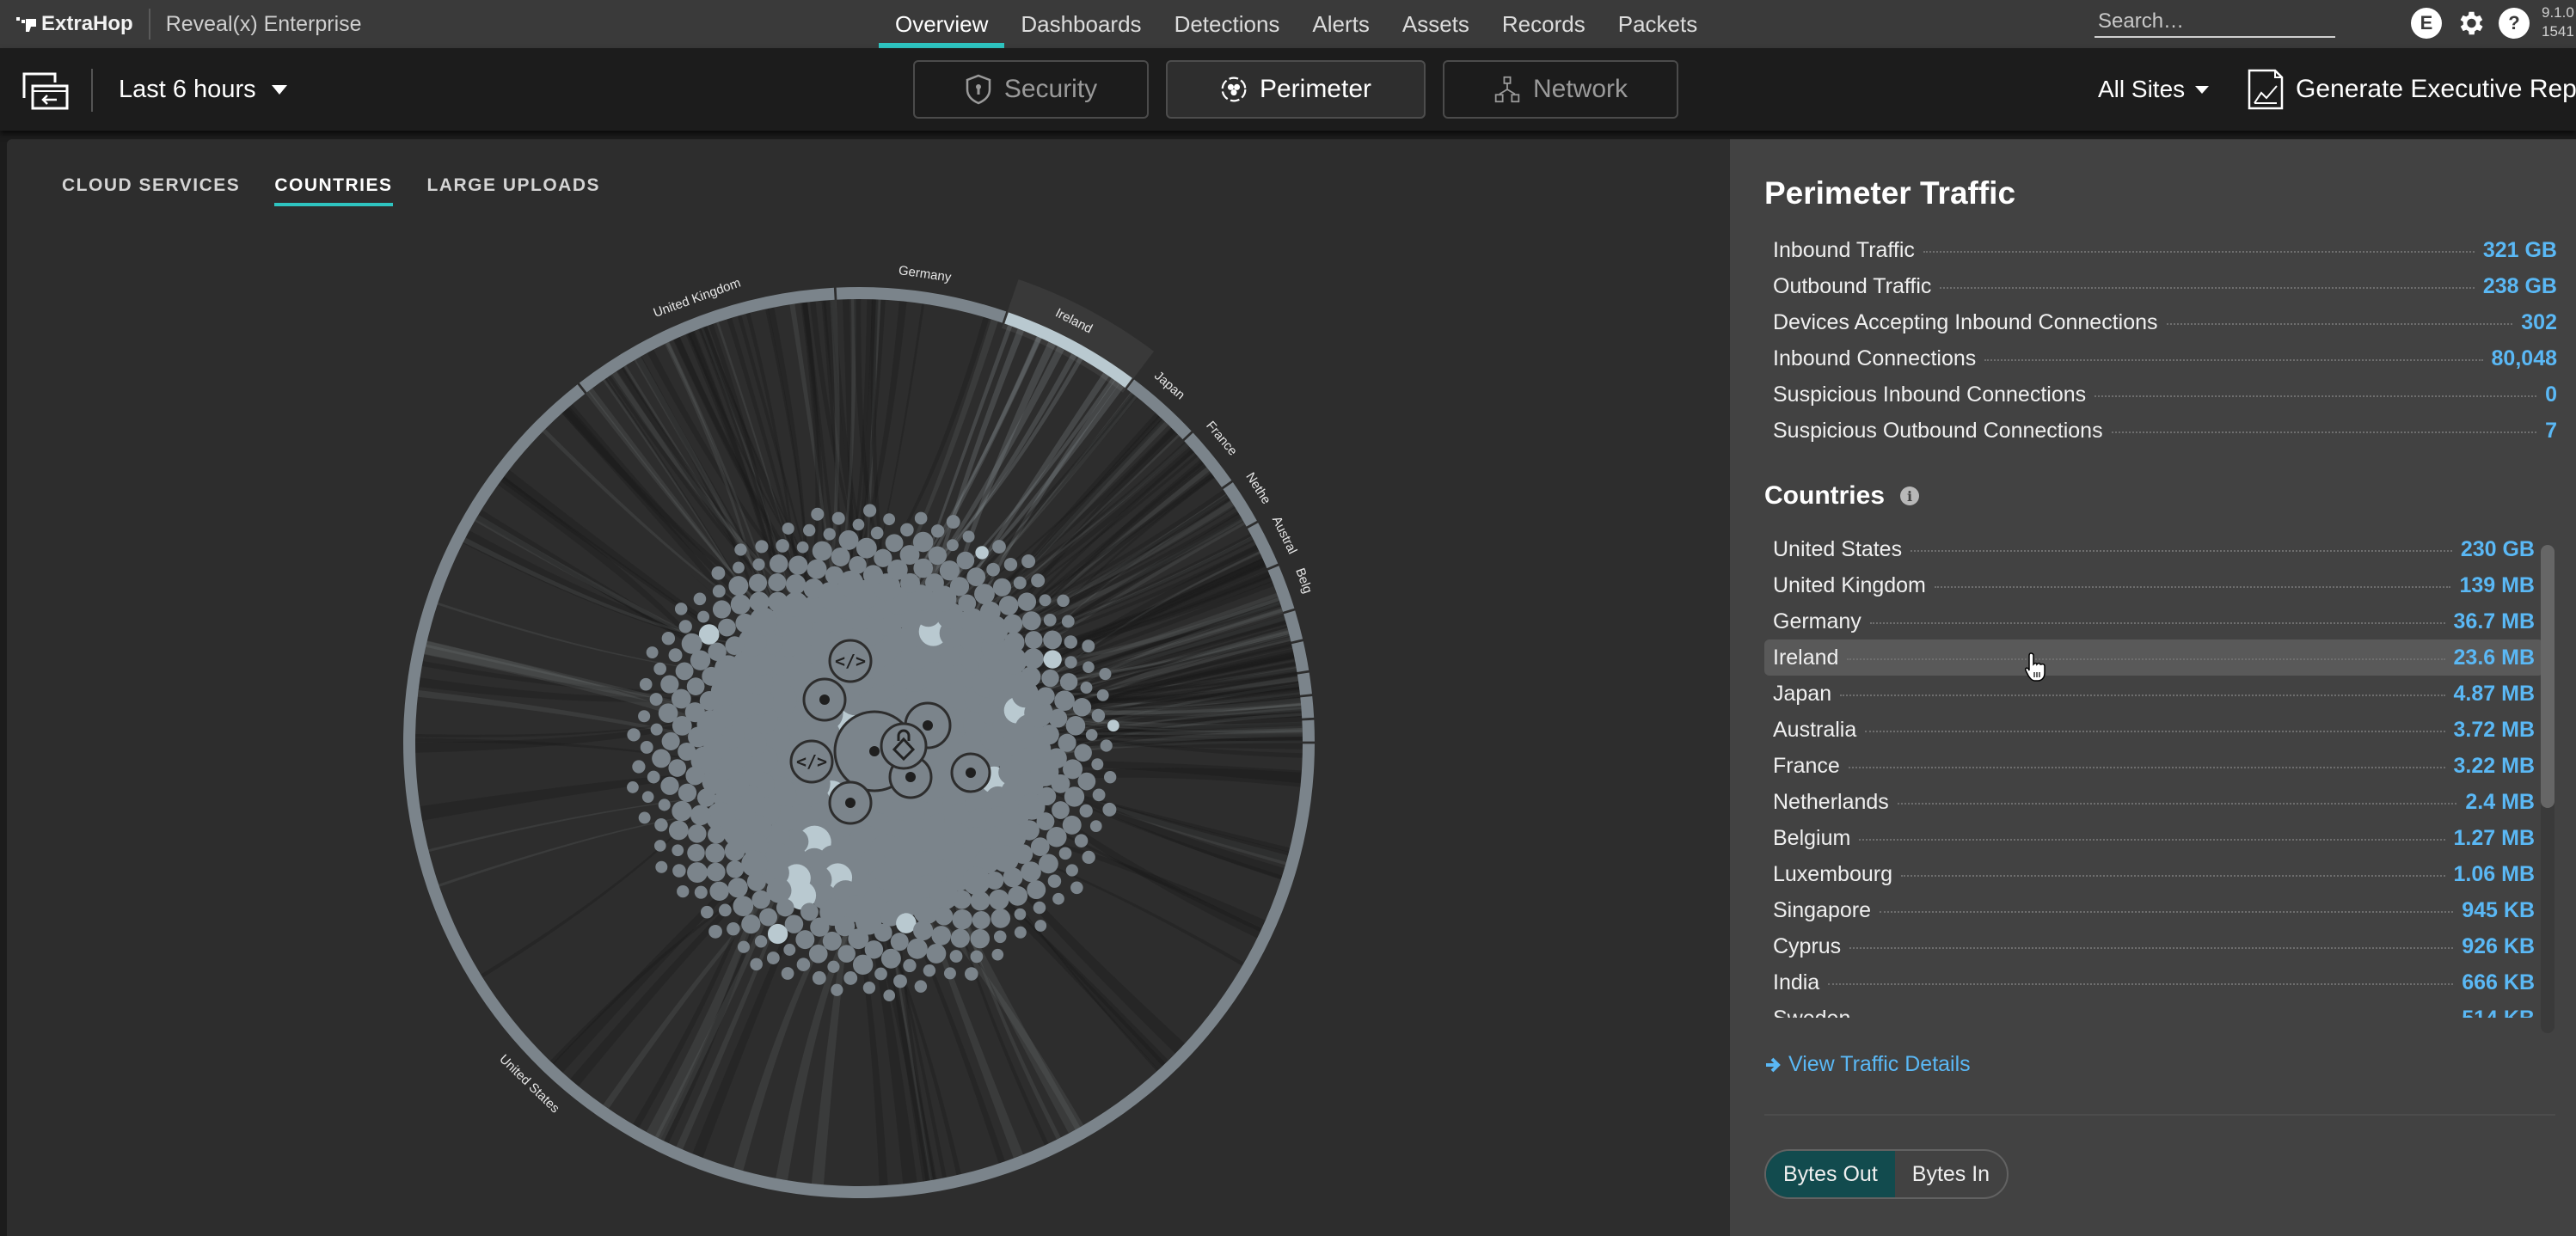 The width and height of the screenshot is (2576, 1236). What do you see at coordinates (1227, 24) in the screenshot?
I see `nav-detections: Detections` at bounding box center [1227, 24].